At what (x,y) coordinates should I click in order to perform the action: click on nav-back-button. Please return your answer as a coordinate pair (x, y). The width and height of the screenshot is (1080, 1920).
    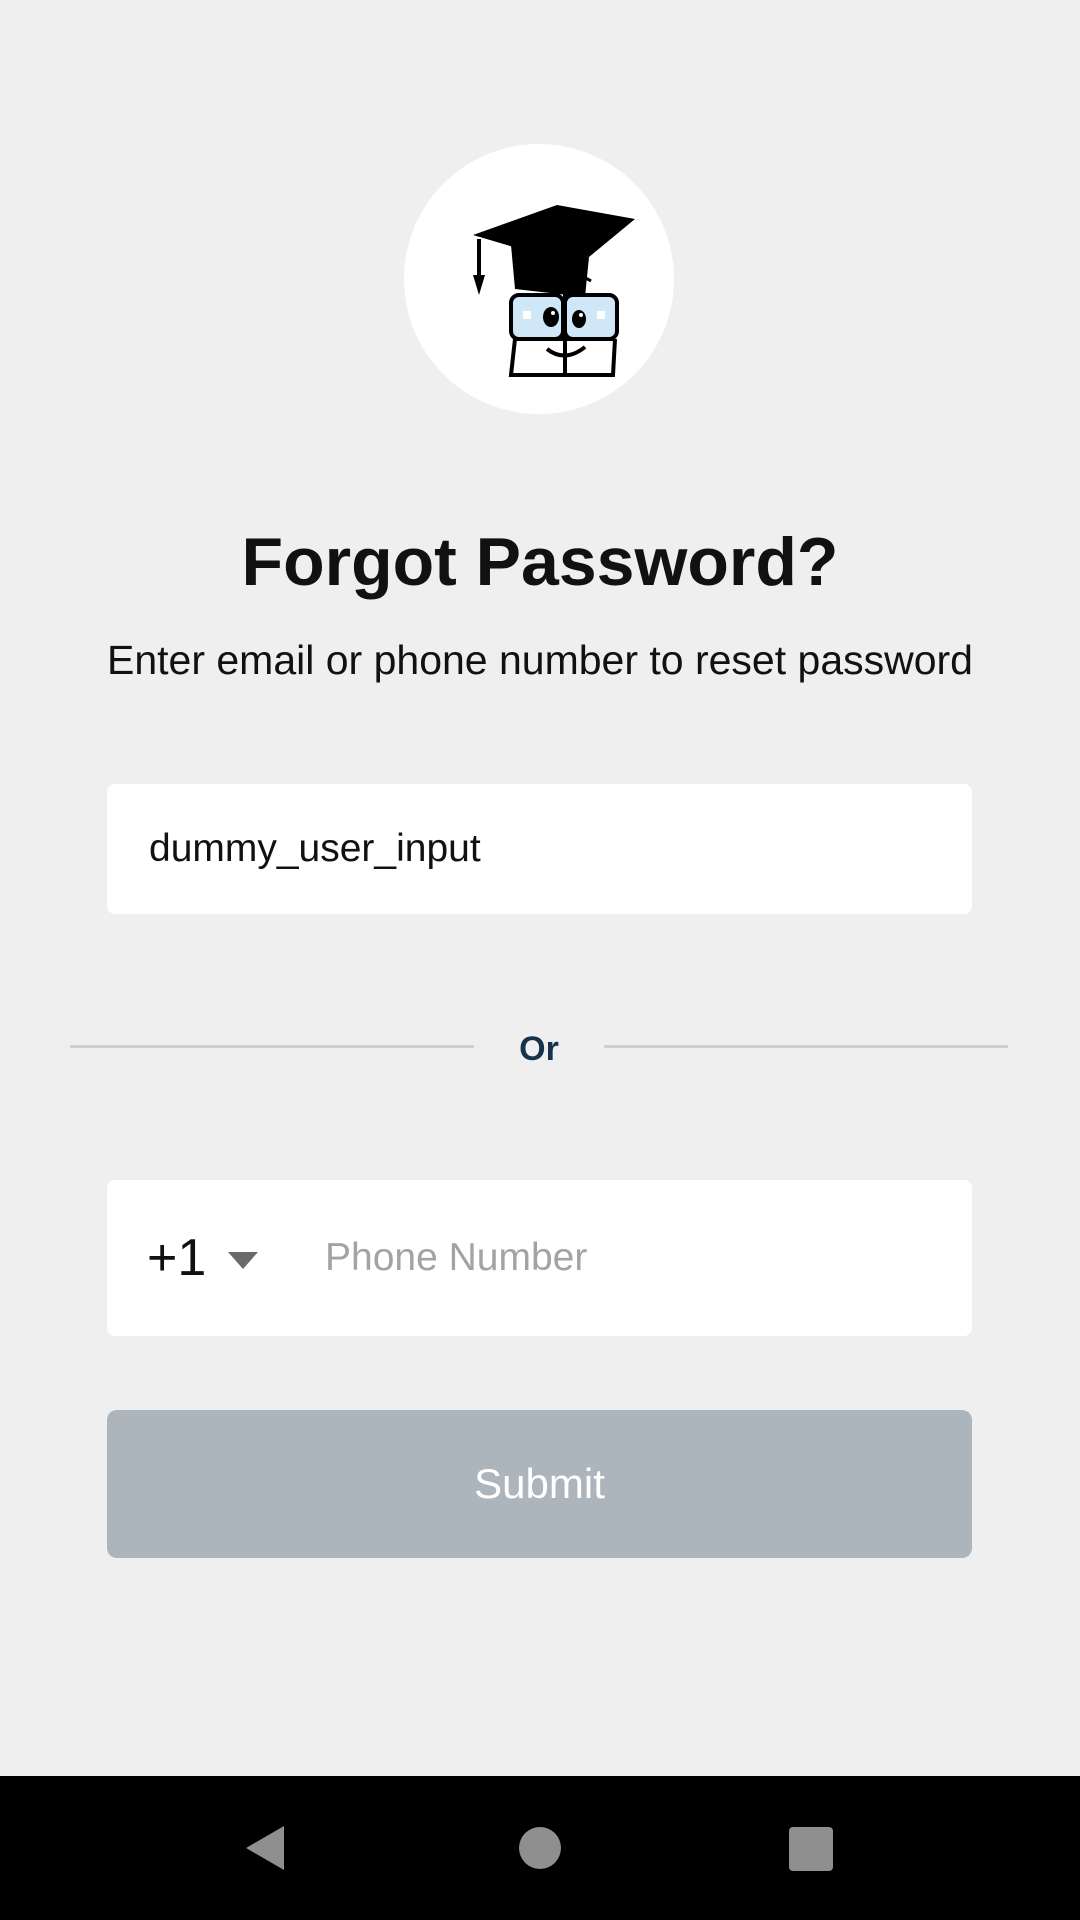
    Looking at the image, I should click on (266, 1848).